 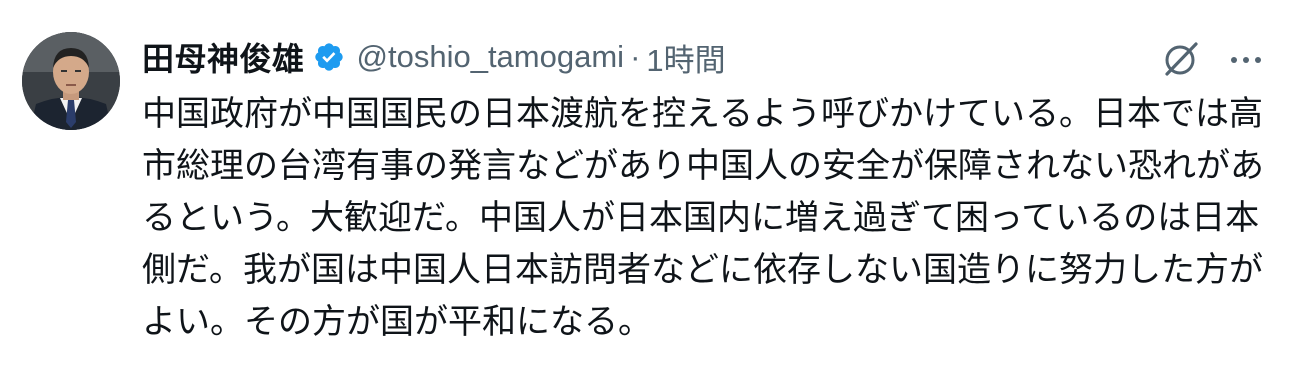 What do you see at coordinates (685, 57) in the screenshot?
I see `timestamp: 1時間` at bounding box center [685, 57].